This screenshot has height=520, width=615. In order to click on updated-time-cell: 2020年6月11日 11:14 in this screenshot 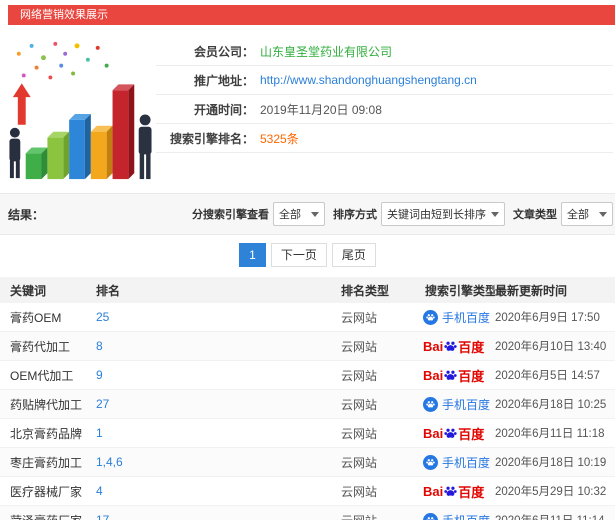, I will do `click(555, 516)`.